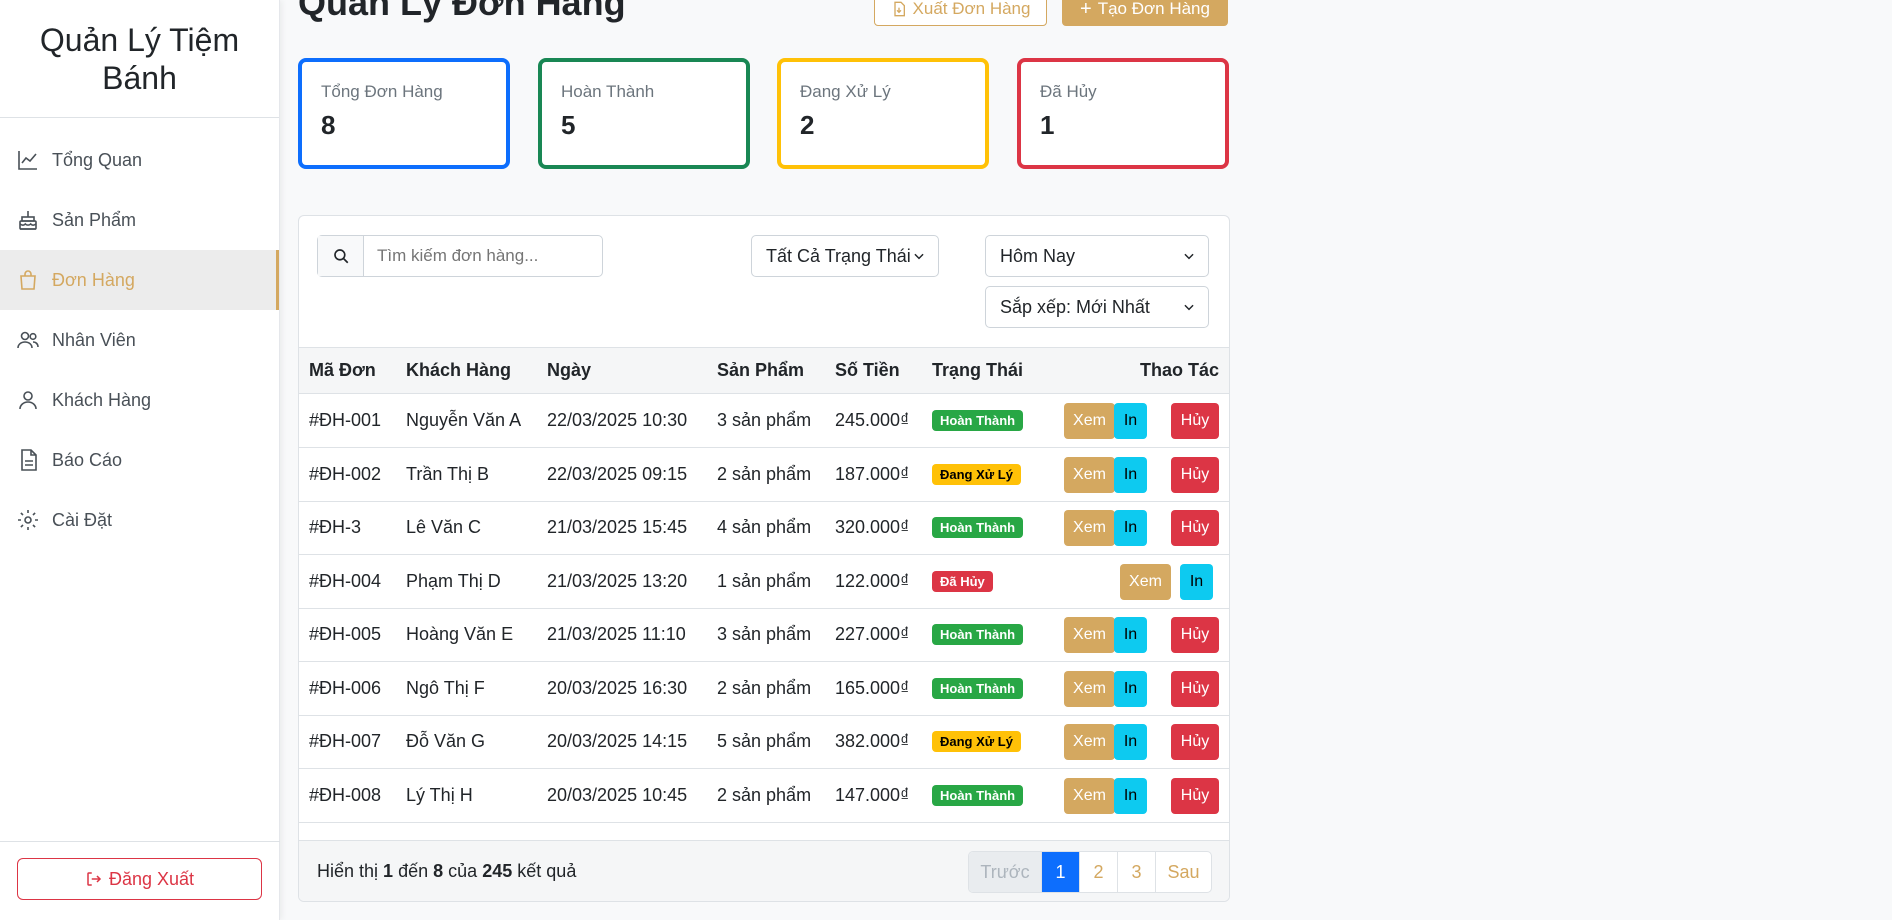 Image resolution: width=1892 pixels, height=920 pixels. What do you see at coordinates (1005, 872) in the screenshot?
I see `pagination-prev: Trước` at bounding box center [1005, 872].